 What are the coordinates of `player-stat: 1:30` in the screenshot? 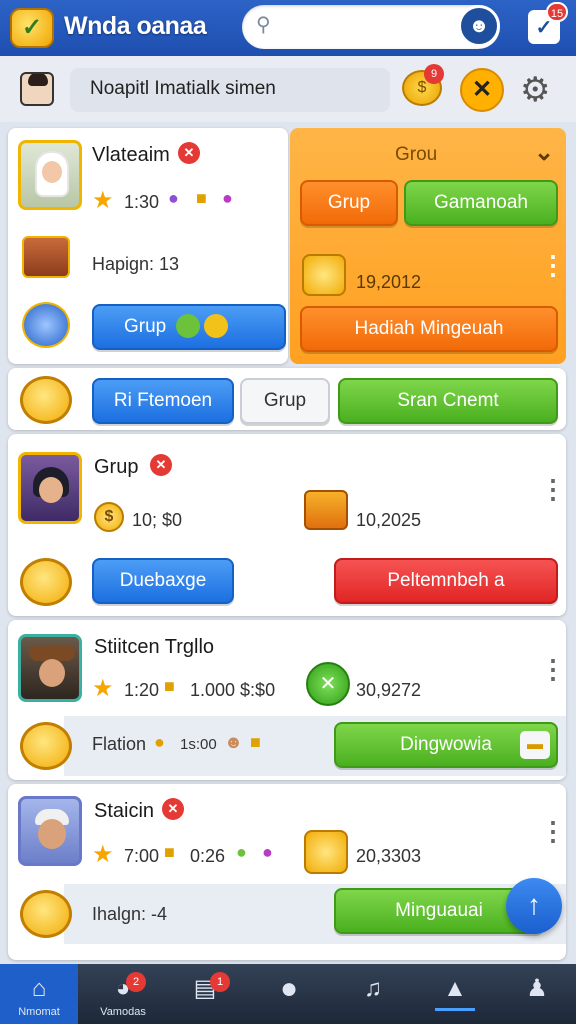 It's located at (142, 202).